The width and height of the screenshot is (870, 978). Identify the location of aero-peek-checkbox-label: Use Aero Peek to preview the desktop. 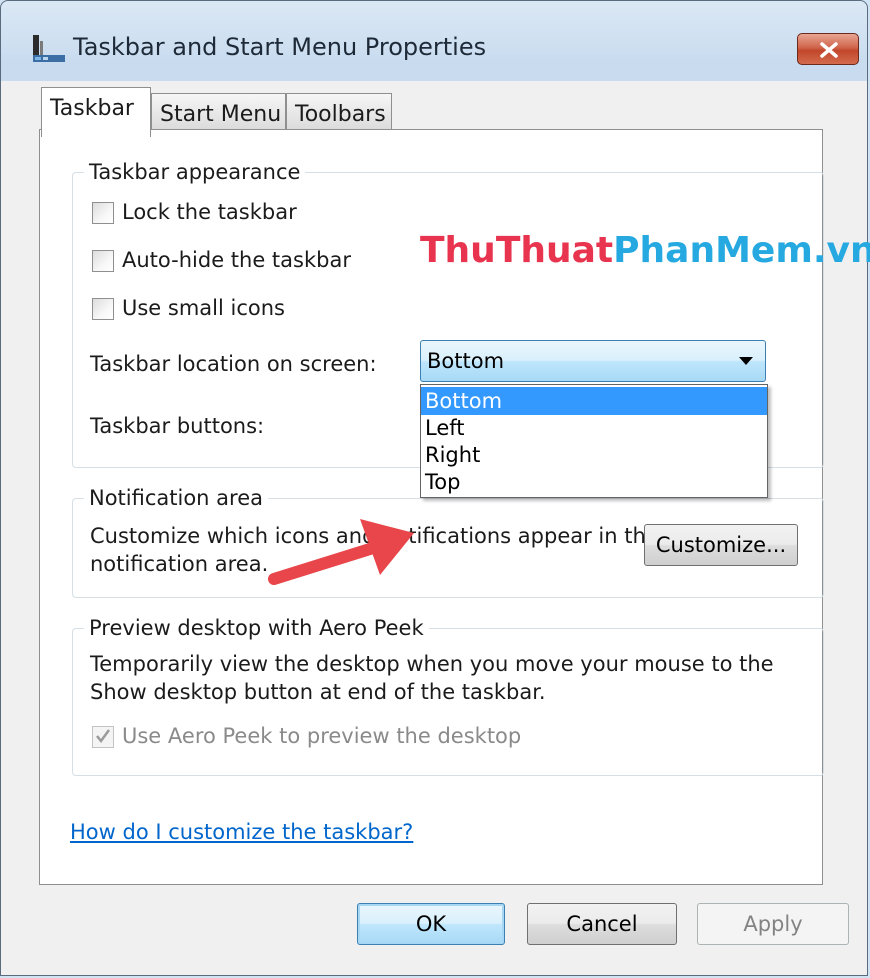
(321, 736).